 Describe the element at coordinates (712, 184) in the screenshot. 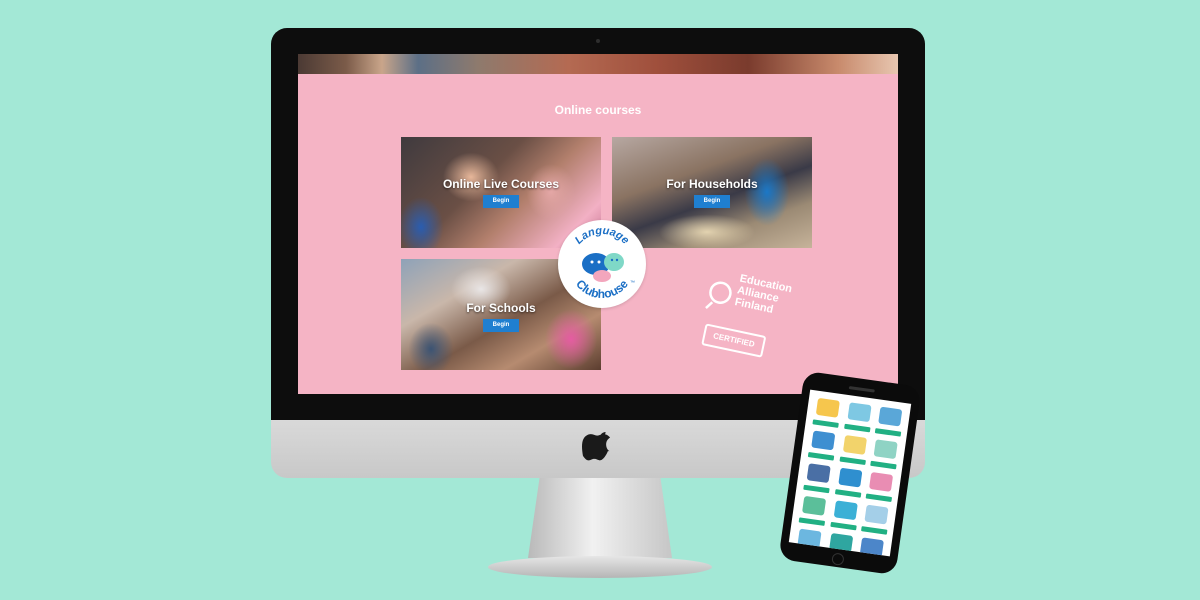

I see `card-title: For Households` at that location.